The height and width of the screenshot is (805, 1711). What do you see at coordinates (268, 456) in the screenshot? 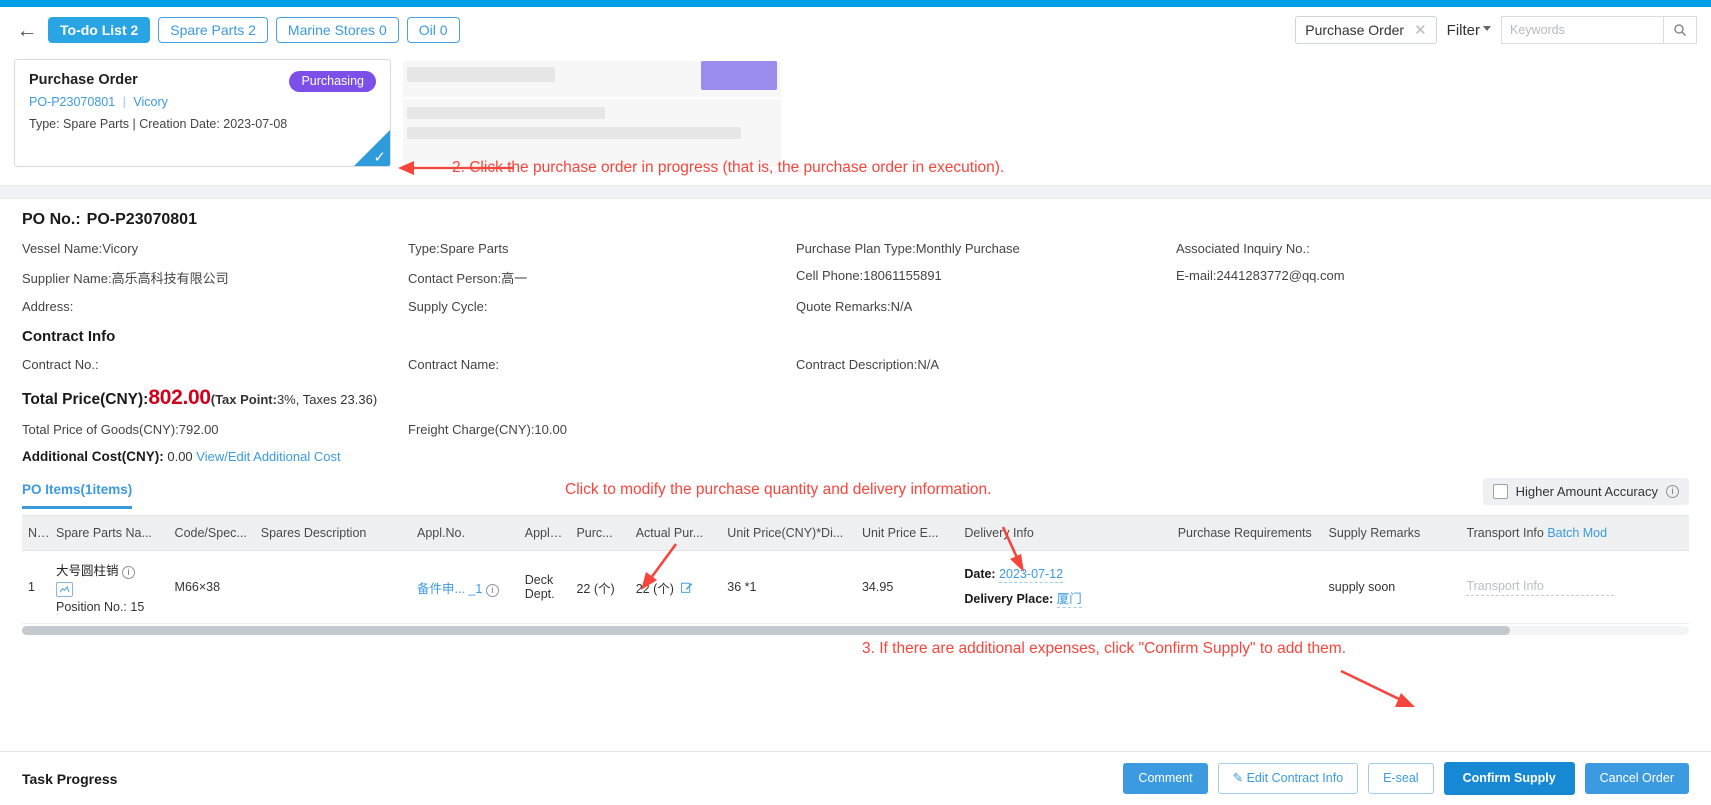
I see `view-edit-additional-cost-link: View/Edit Additional Cost` at bounding box center [268, 456].